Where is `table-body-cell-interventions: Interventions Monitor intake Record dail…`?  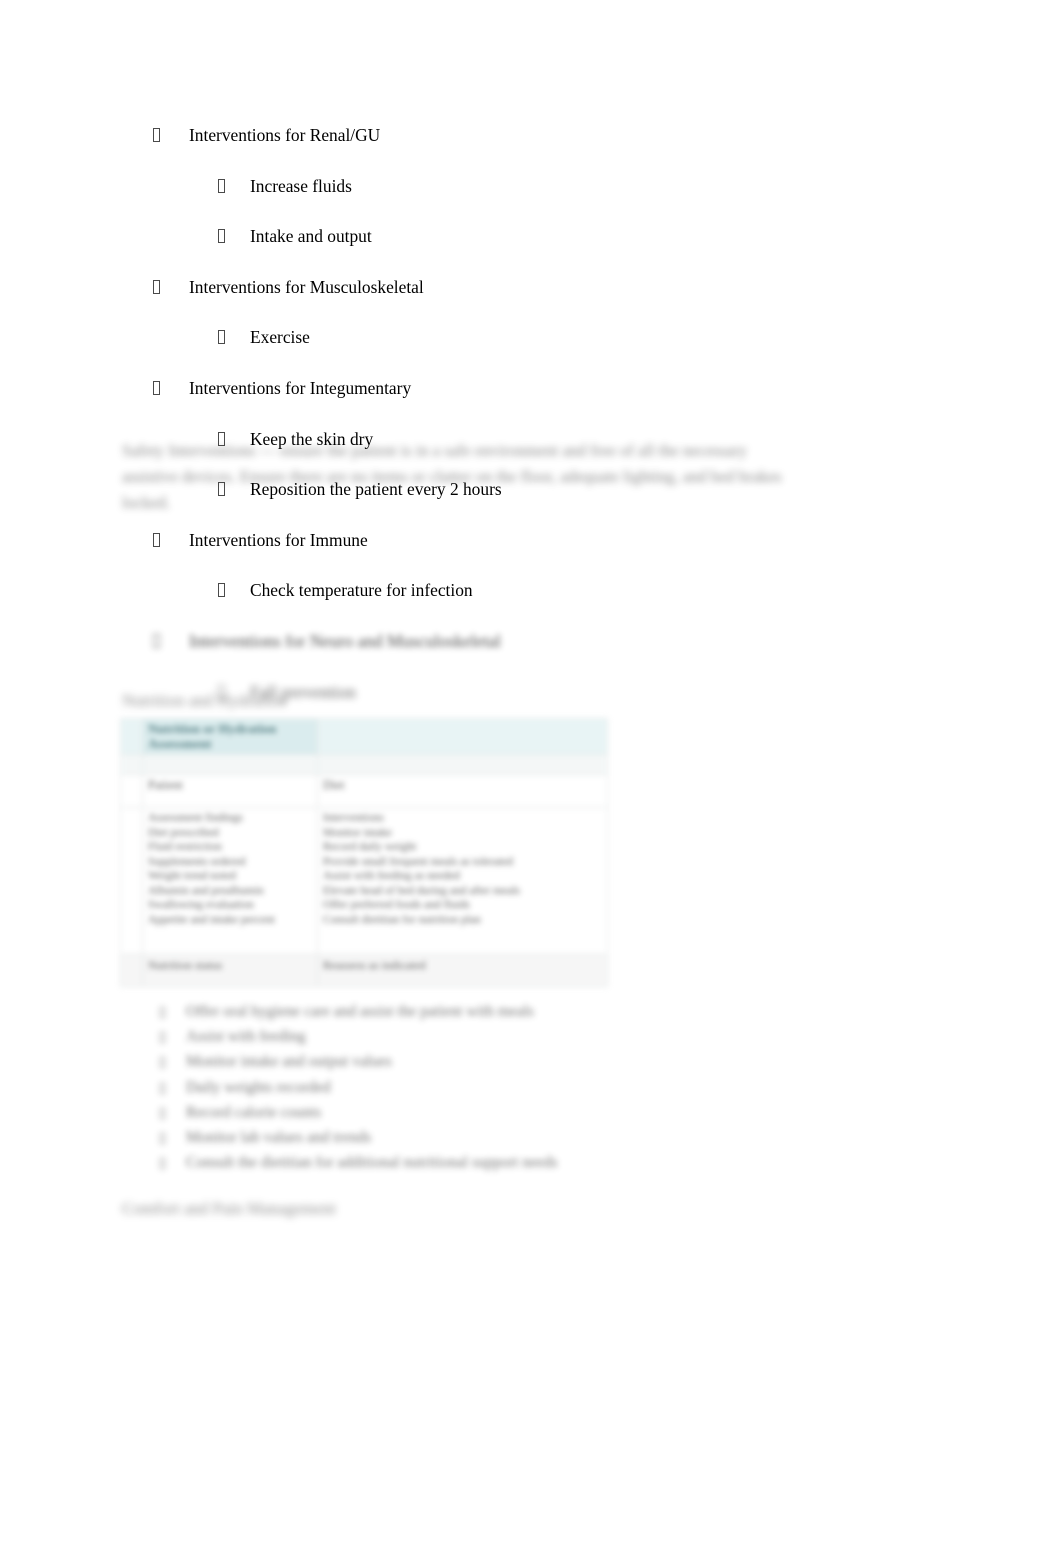 table-body-cell-interventions: Interventions Monitor intake Record dail… is located at coordinates (462, 881).